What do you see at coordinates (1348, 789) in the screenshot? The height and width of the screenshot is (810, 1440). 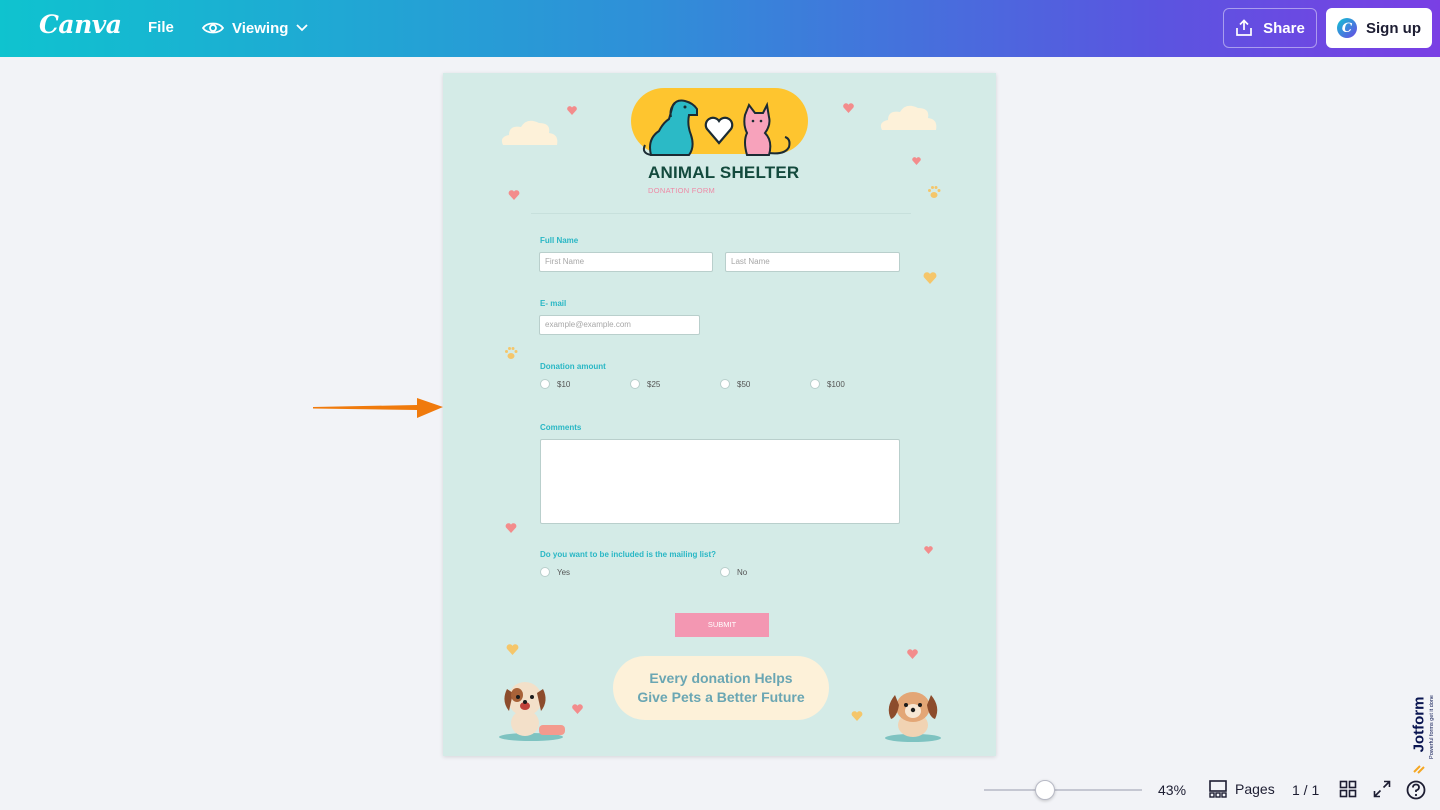 I see `grid-view-icon` at bounding box center [1348, 789].